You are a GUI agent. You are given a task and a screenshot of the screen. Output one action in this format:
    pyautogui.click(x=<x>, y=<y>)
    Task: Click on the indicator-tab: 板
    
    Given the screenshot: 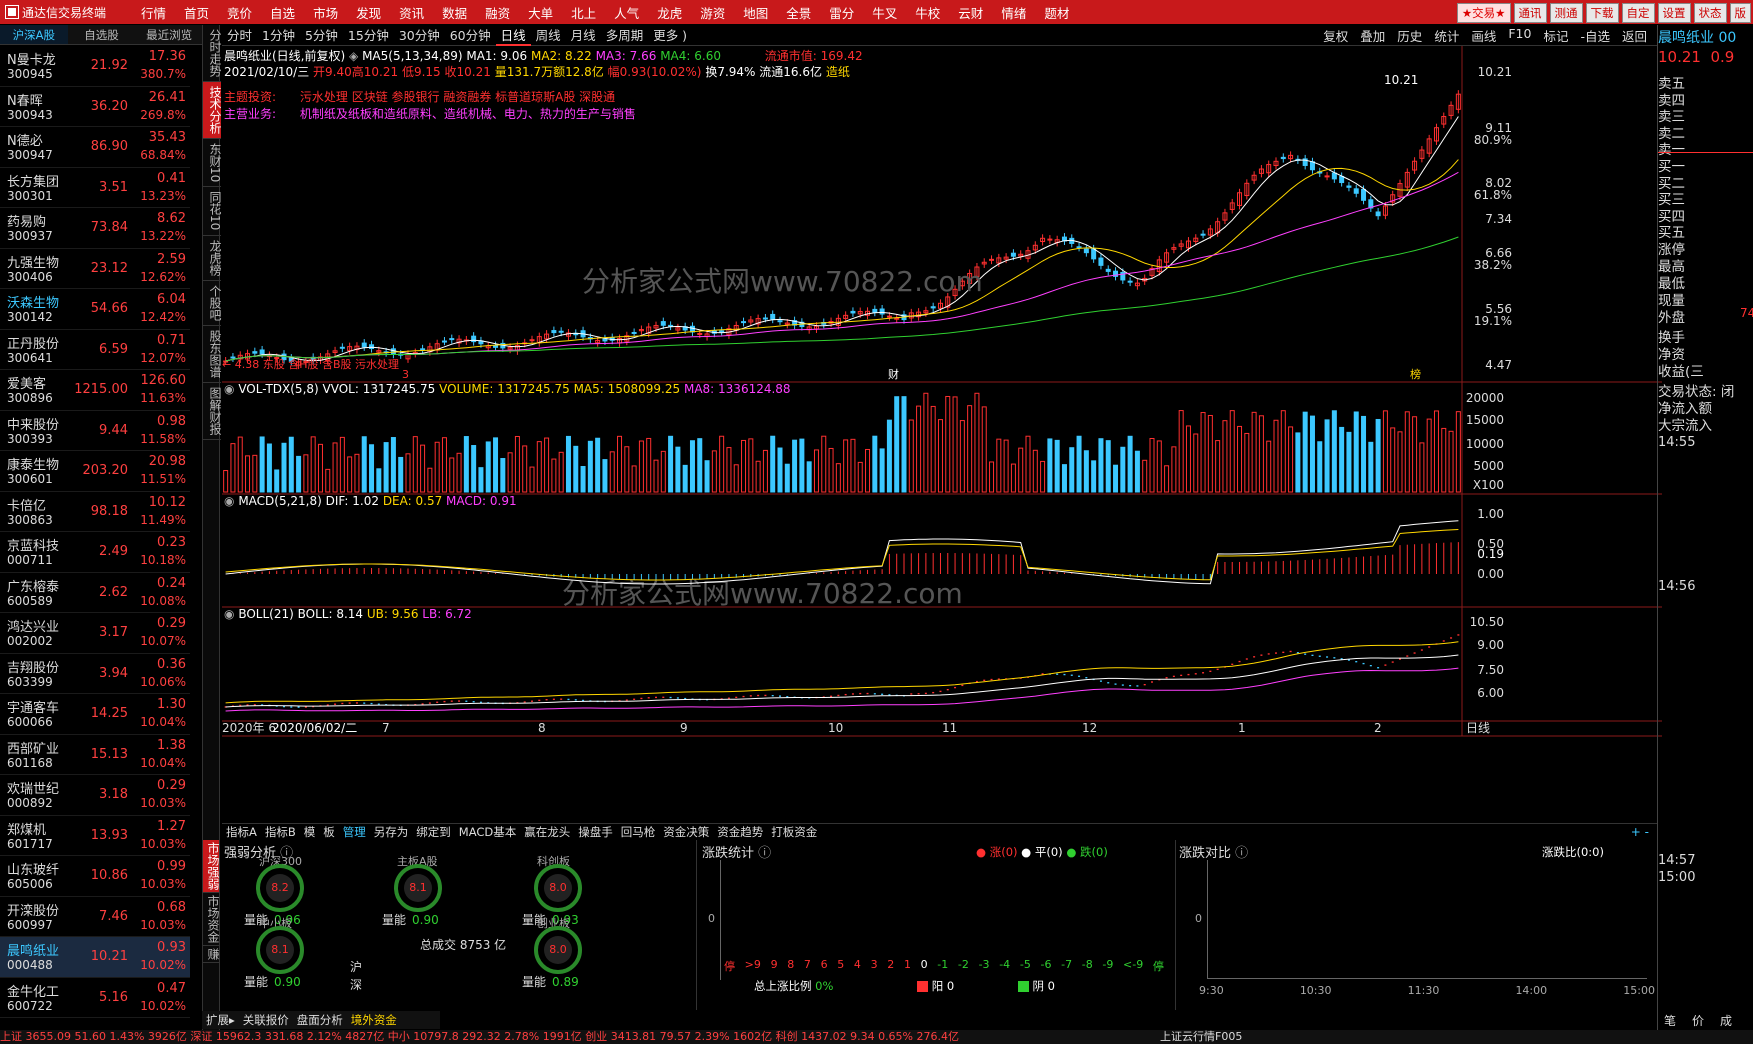 What is the action you would take?
    pyautogui.click(x=329, y=832)
    